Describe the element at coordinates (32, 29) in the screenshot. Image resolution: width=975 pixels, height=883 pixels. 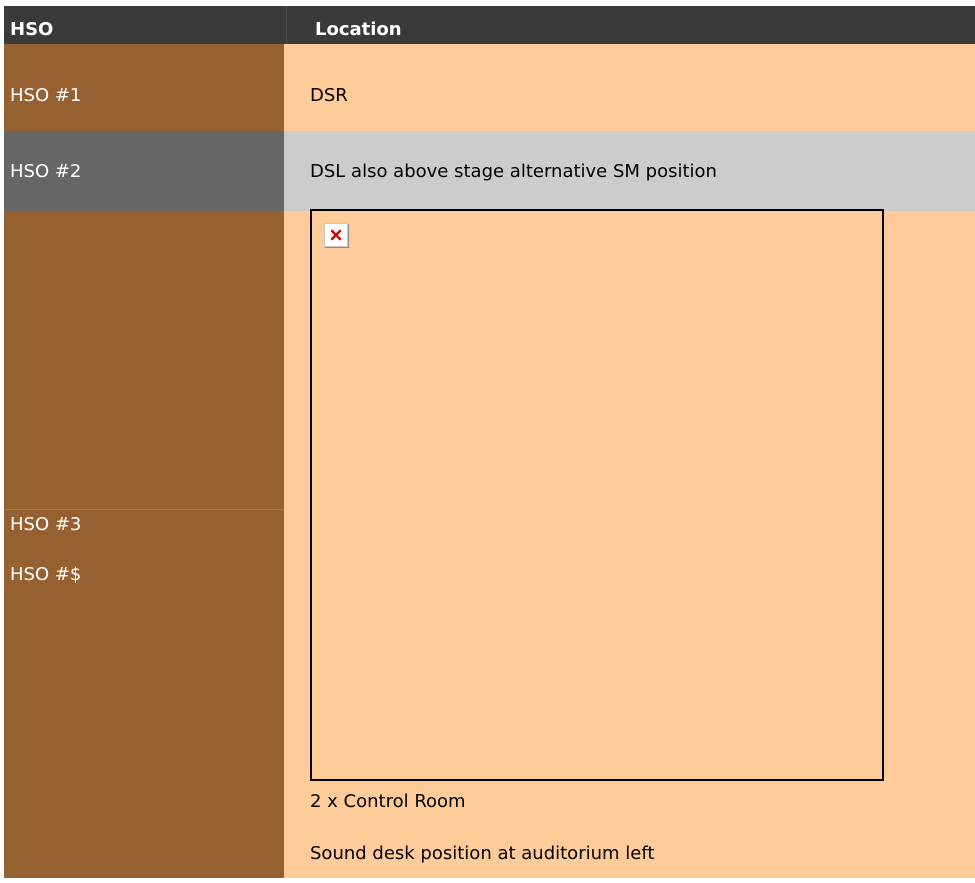
I see `header-hso: HSO` at that location.